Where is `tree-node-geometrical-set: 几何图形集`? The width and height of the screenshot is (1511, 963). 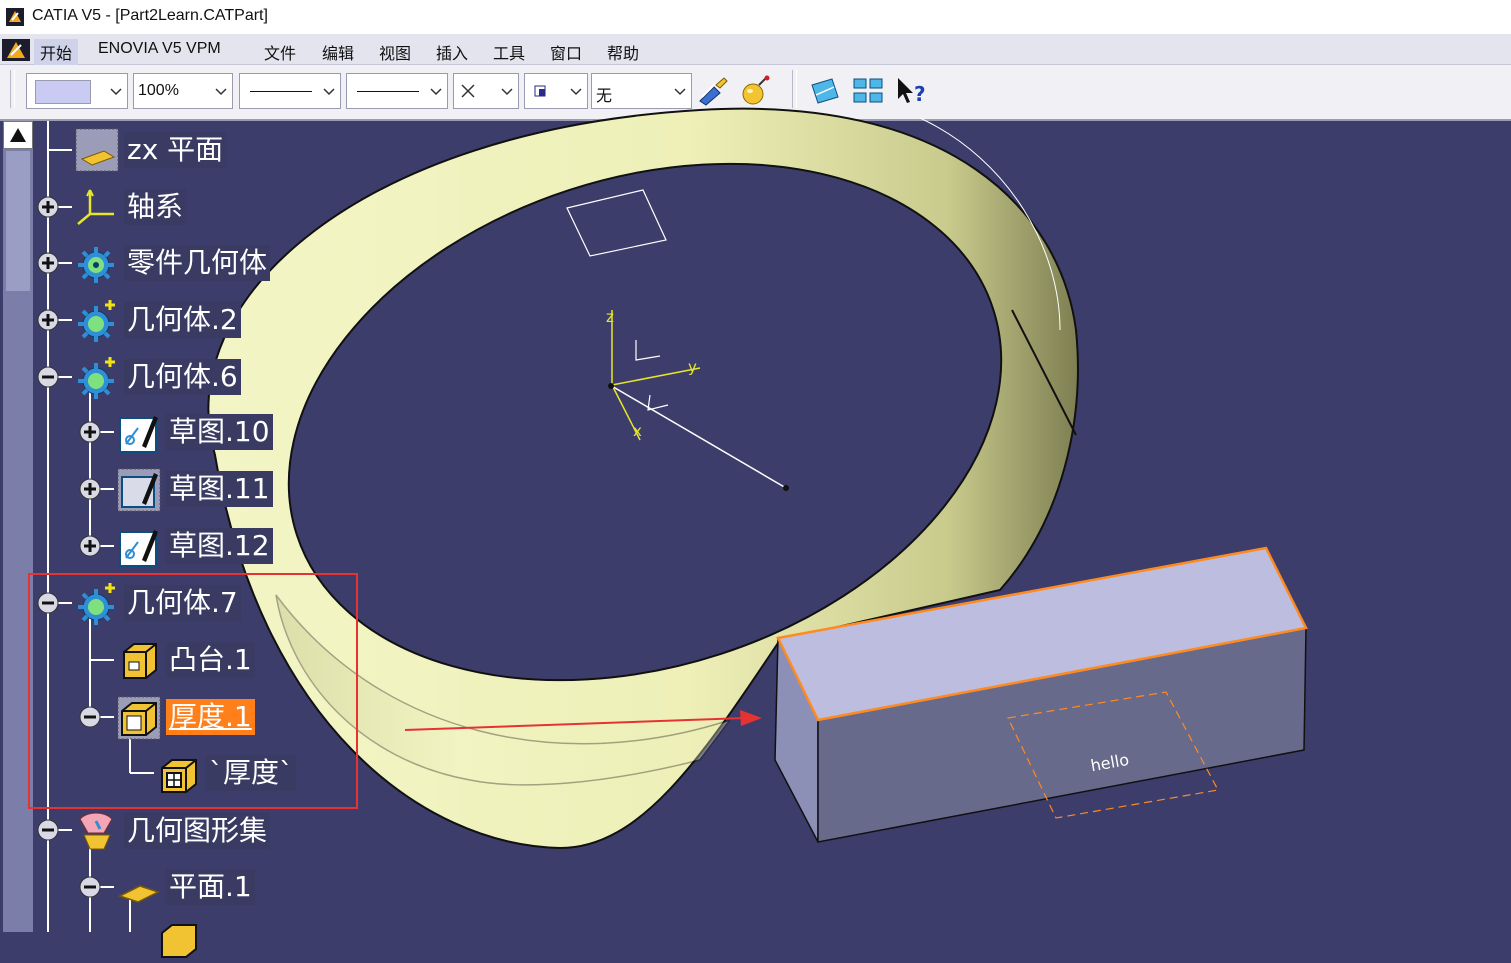
tree-node-geometrical-set: 几何图形集 is located at coordinates (197, 831).